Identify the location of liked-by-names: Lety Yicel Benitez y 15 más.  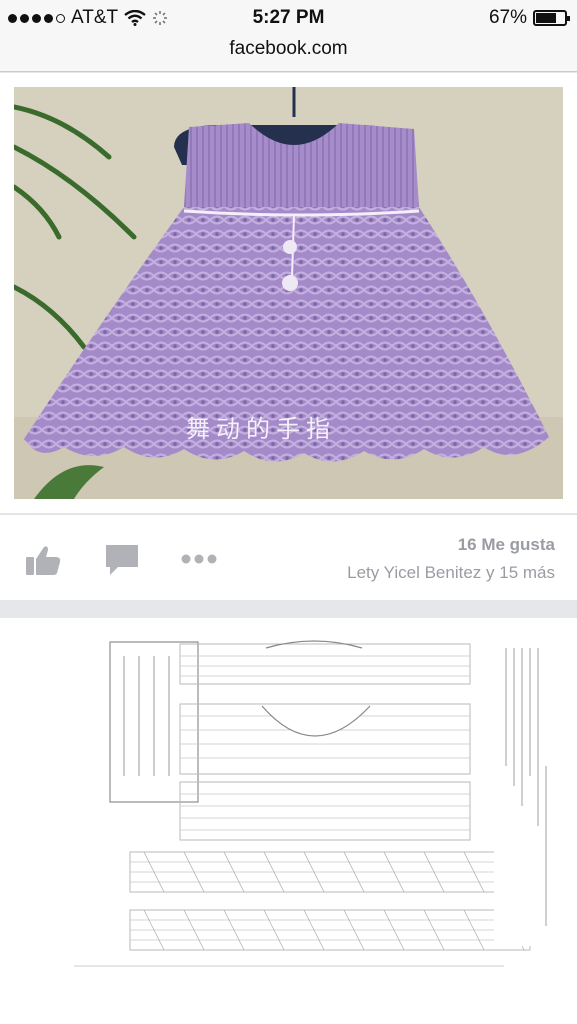
(451, 573).